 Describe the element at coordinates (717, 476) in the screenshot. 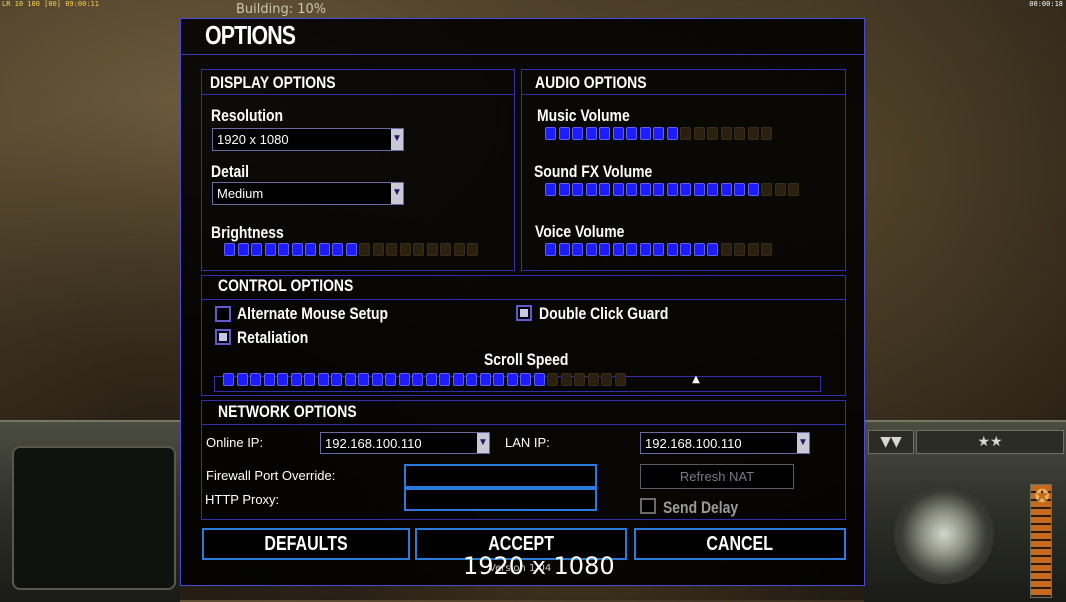

I see `refresh-nat-button: Refresh NAT` at that location.